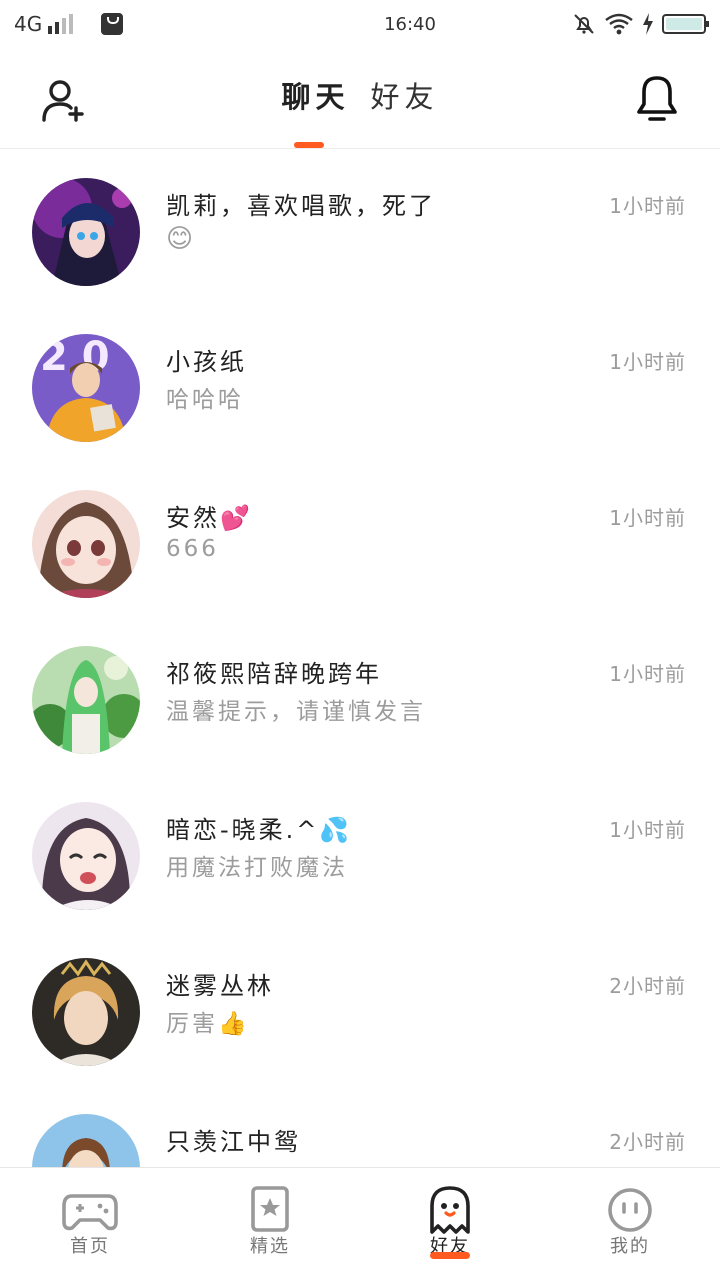  I want to click on active-nav-indicator, so click(450, 1255).